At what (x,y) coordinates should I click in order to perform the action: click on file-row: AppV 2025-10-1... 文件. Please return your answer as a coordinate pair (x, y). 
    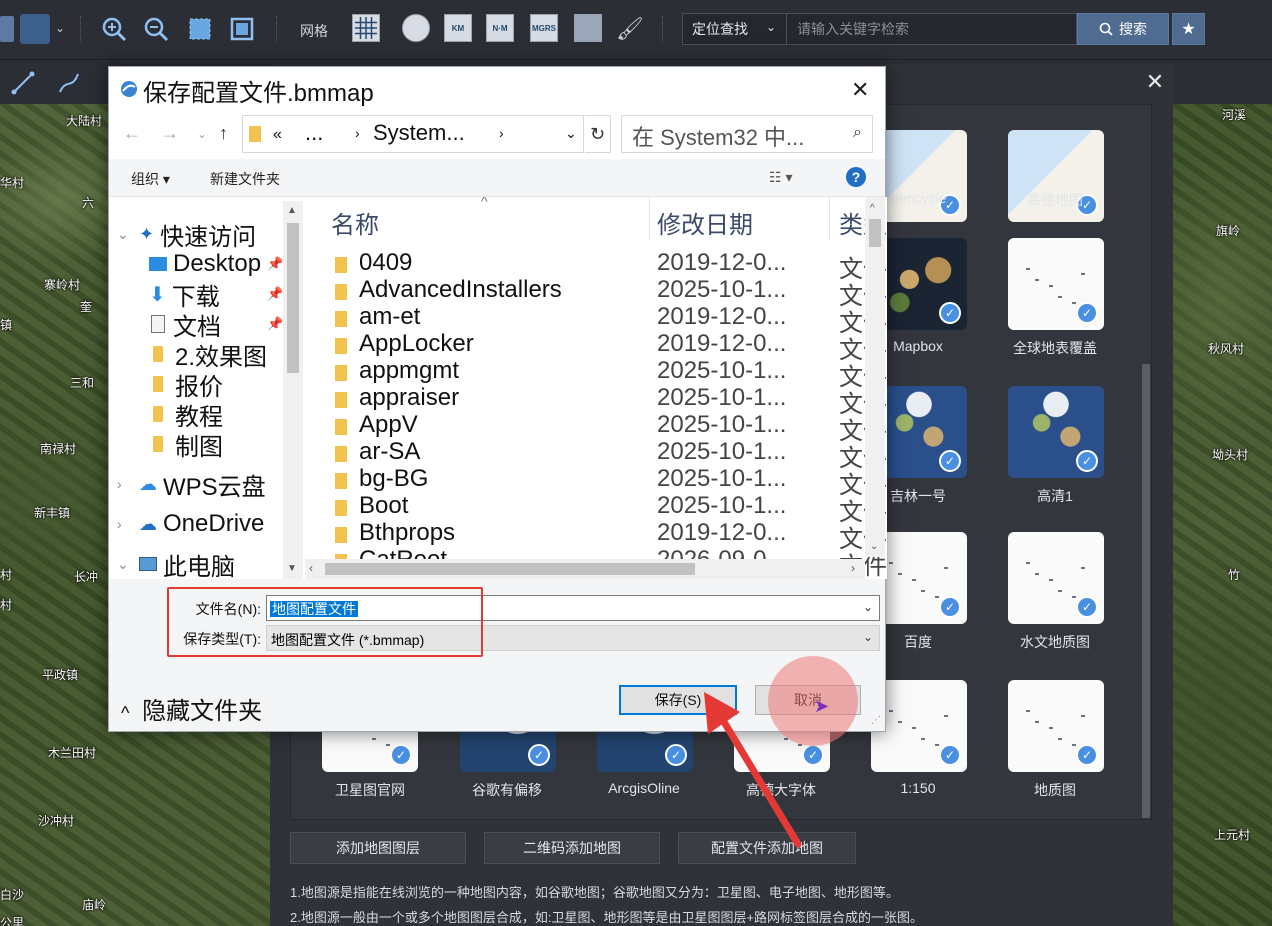
    Looking at the image, I should click on (596, 428).